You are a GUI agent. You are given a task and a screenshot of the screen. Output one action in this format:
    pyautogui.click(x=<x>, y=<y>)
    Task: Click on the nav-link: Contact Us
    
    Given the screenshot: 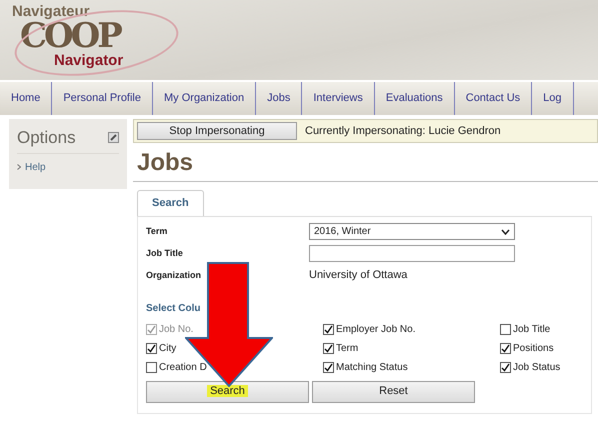 What is the action you would take?
    pyautogui.click(x=493, y=98)
    